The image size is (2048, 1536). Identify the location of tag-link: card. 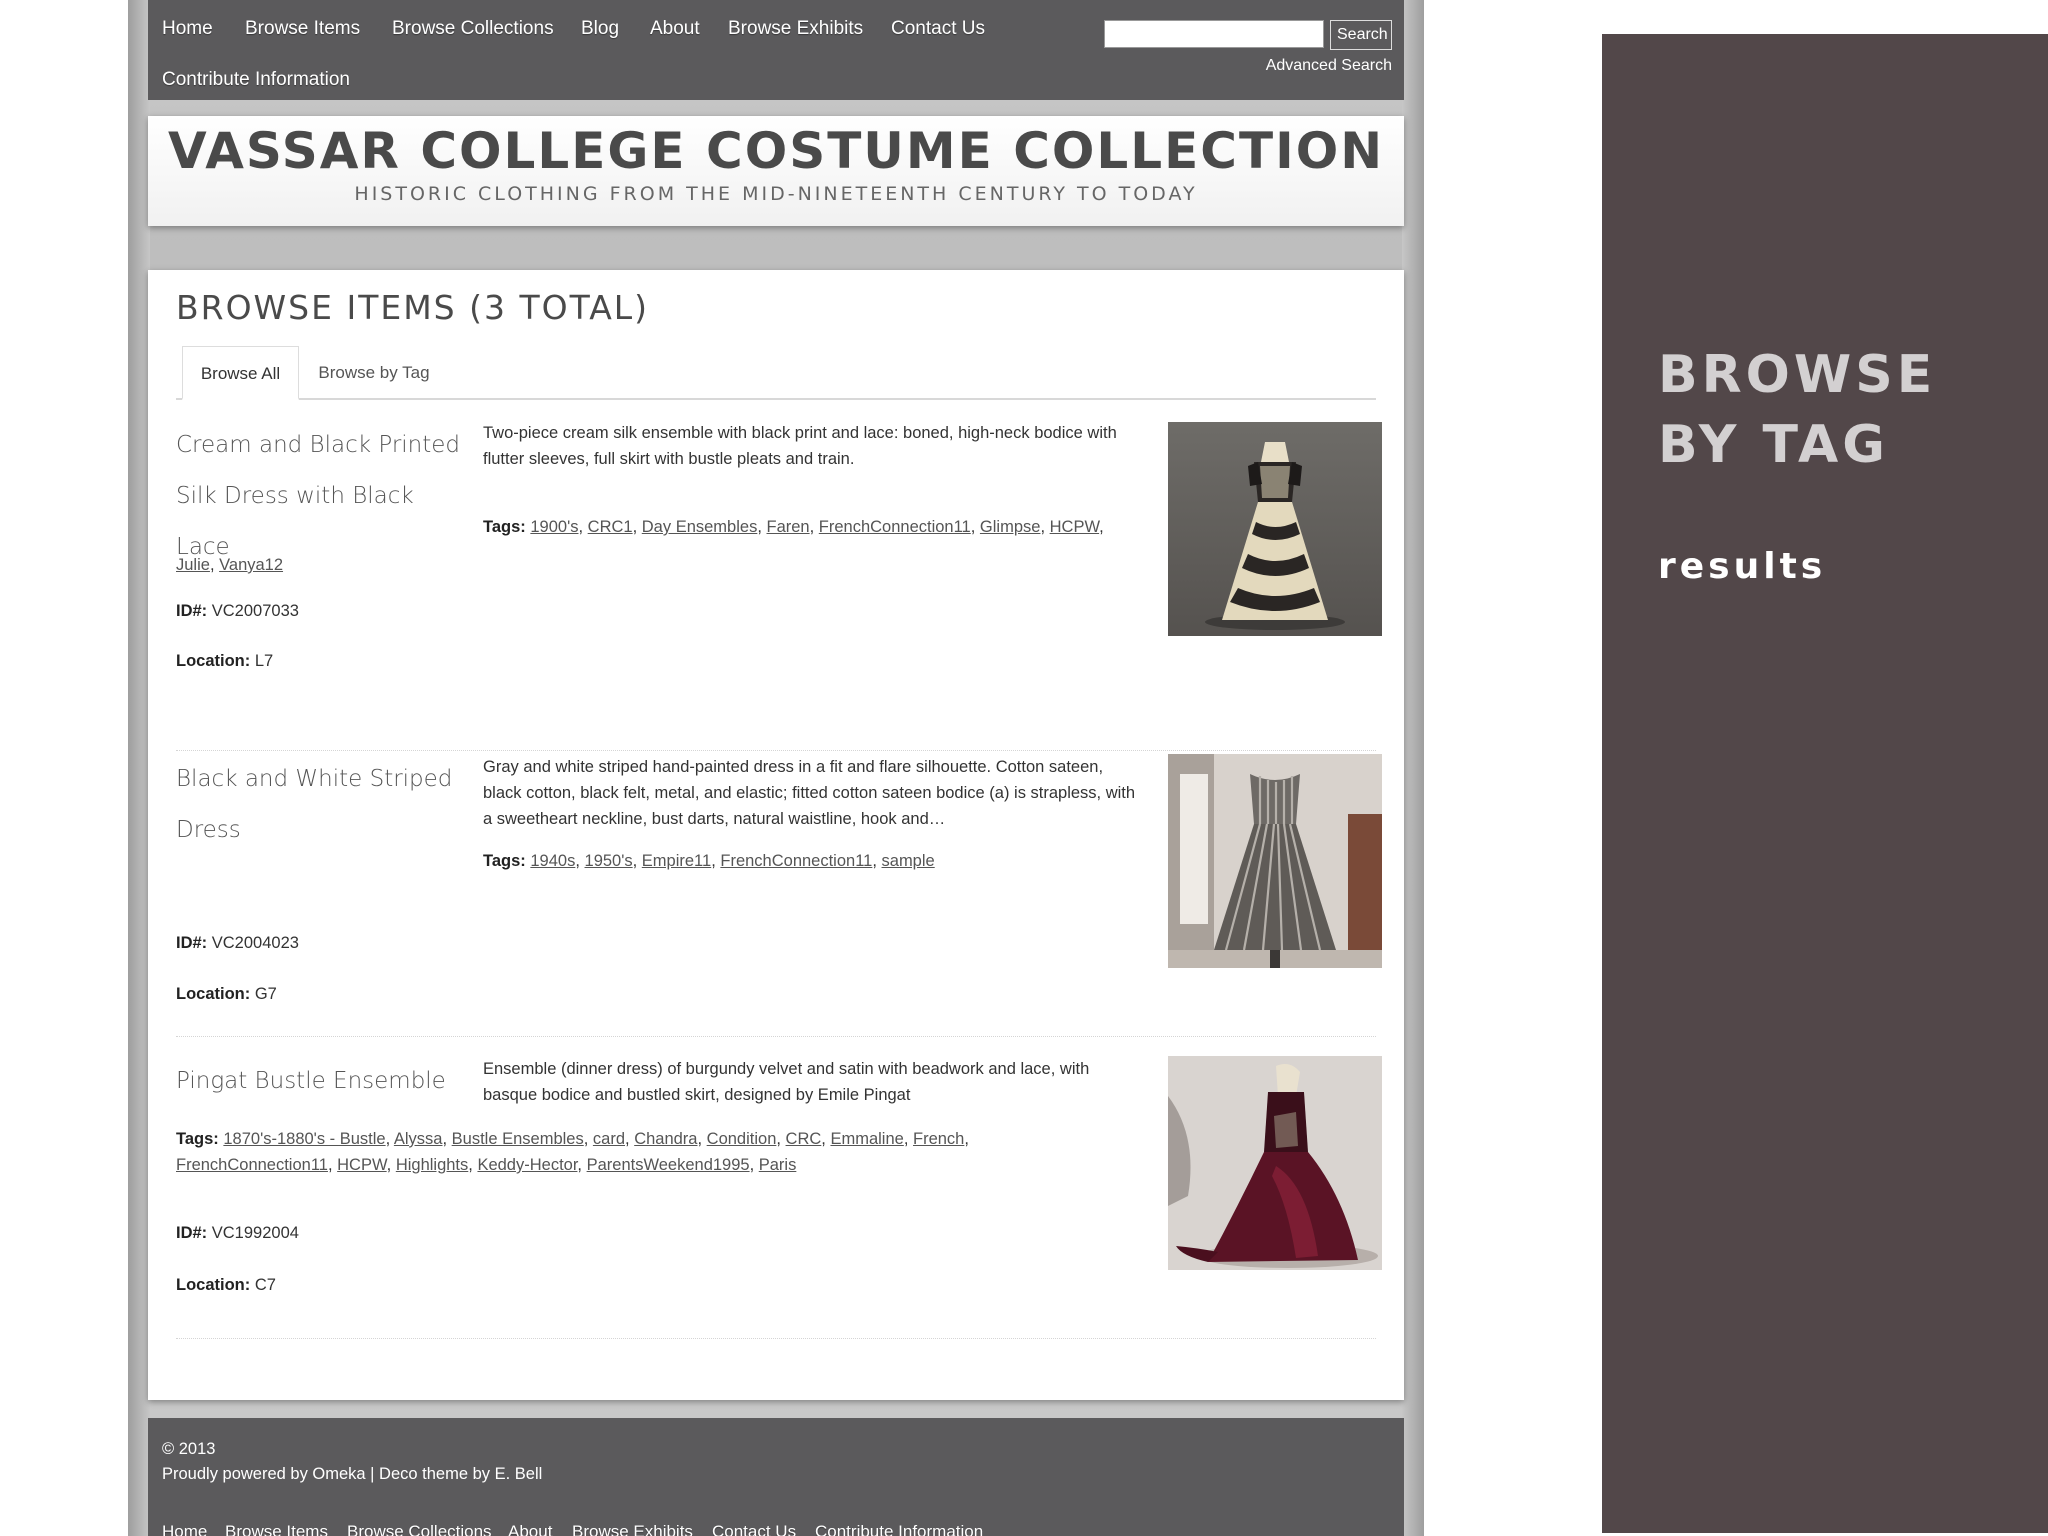
(609, 1139).